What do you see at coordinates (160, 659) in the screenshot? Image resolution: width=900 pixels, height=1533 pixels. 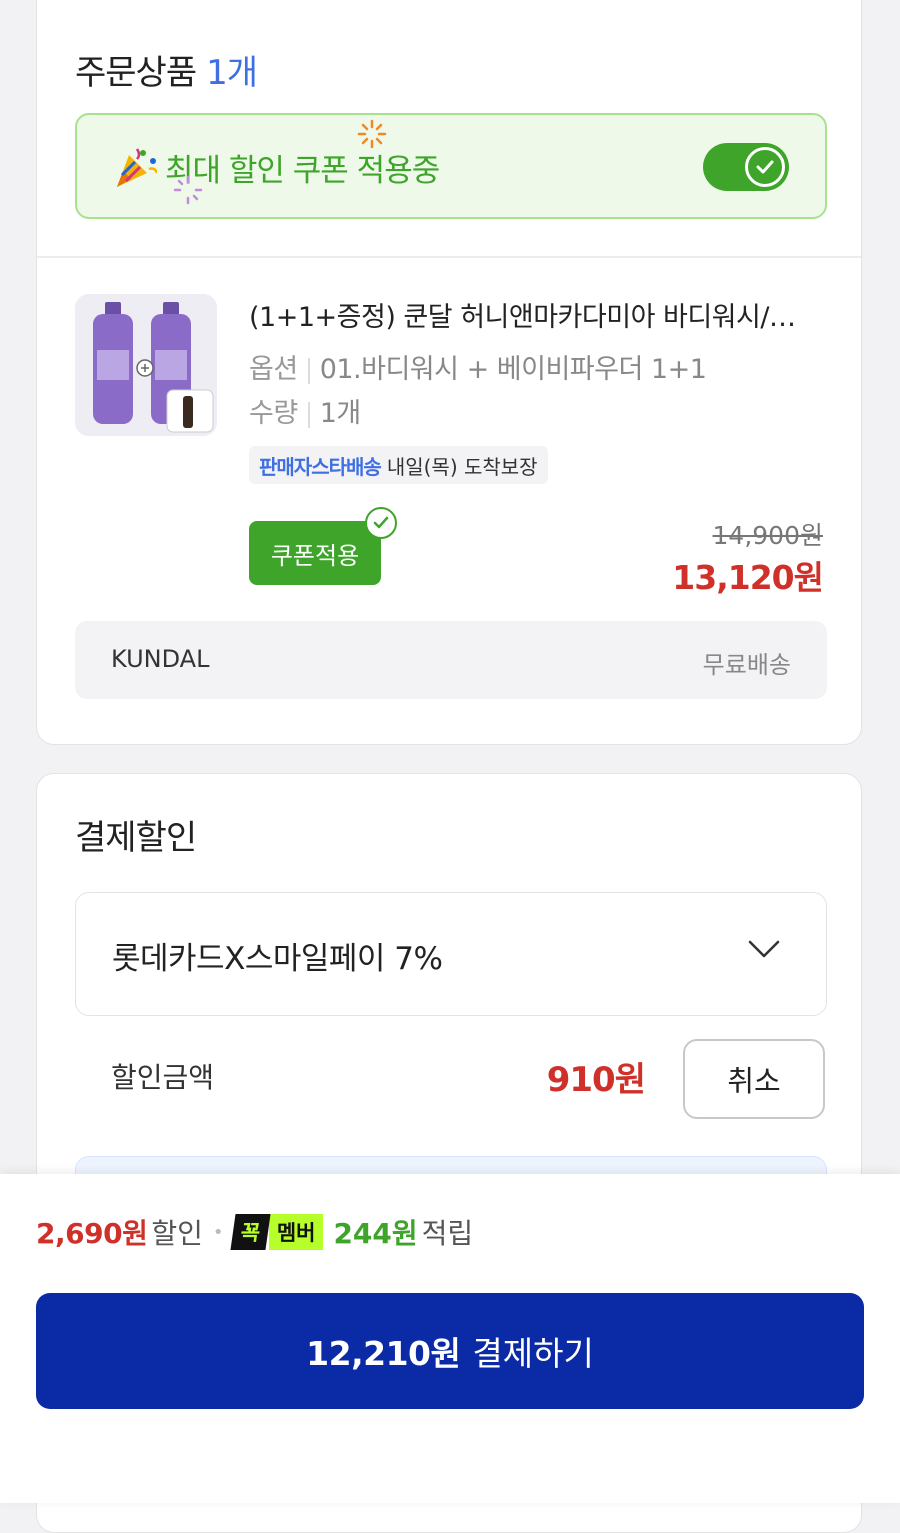 I see `seller-name: KUNDAL` at bounding box center [160, 659].